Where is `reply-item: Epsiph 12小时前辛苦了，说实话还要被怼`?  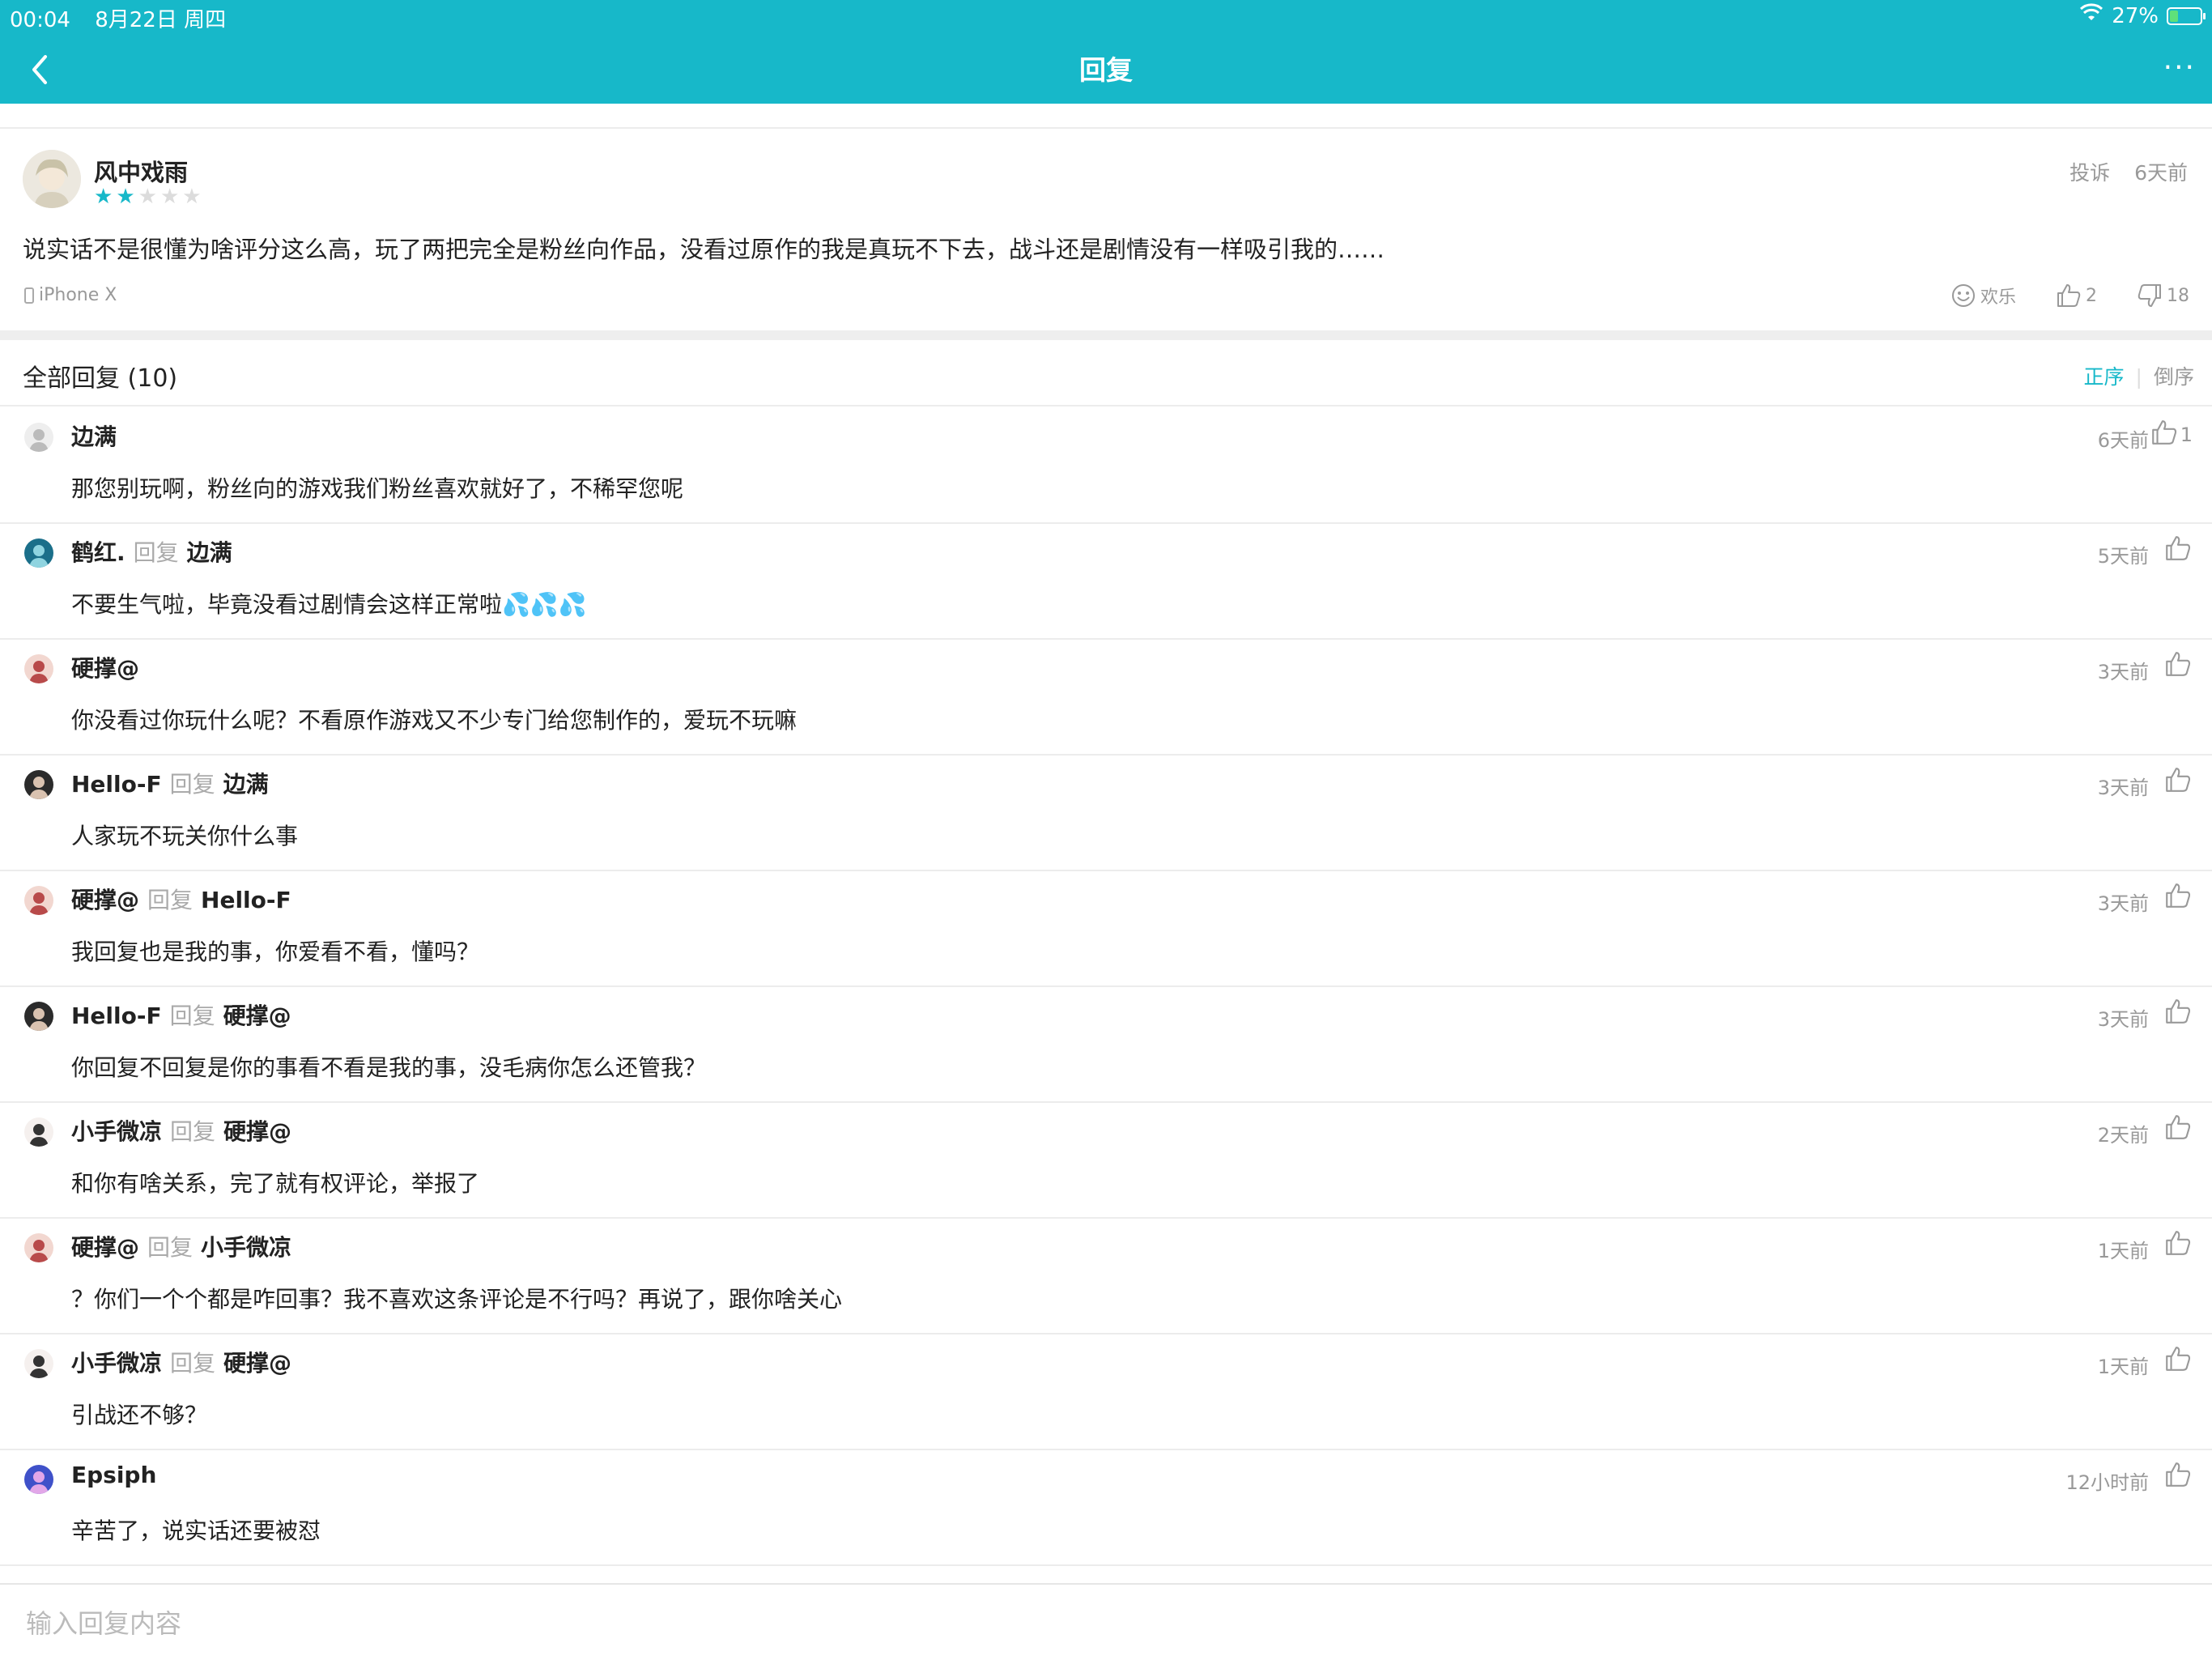 reply-item: Epsiph 12小时前辛苦了，说实话还要被怼 is located at coordinates (1106, 1507).